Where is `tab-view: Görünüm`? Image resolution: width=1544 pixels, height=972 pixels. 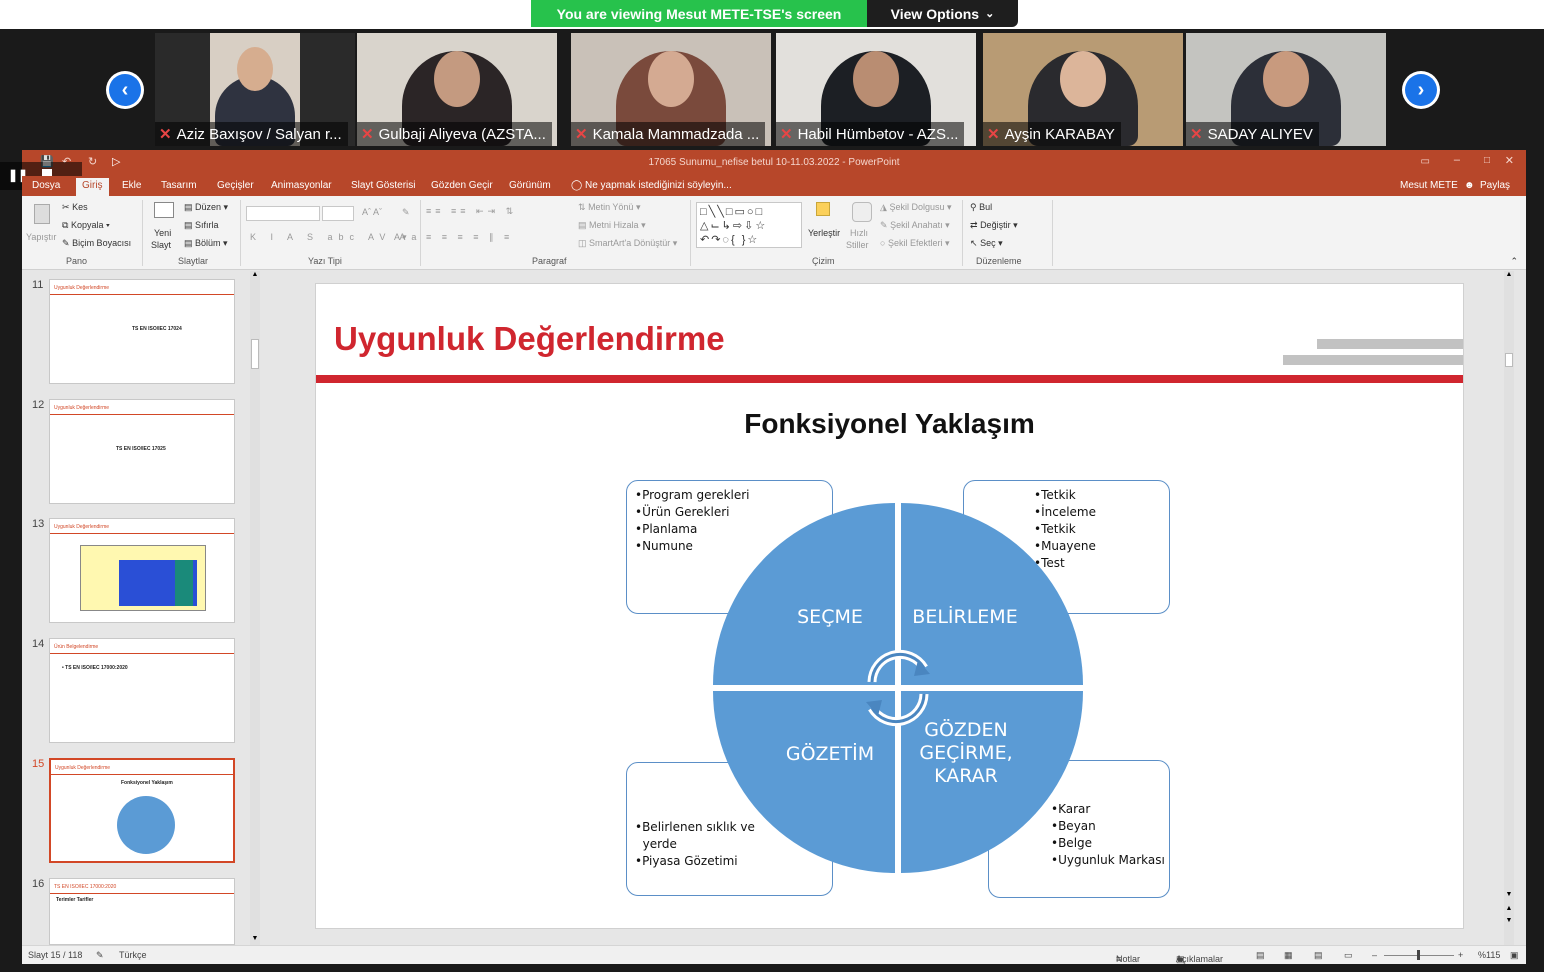 tab-view: Görünüm is located at coordinates (530, 185).